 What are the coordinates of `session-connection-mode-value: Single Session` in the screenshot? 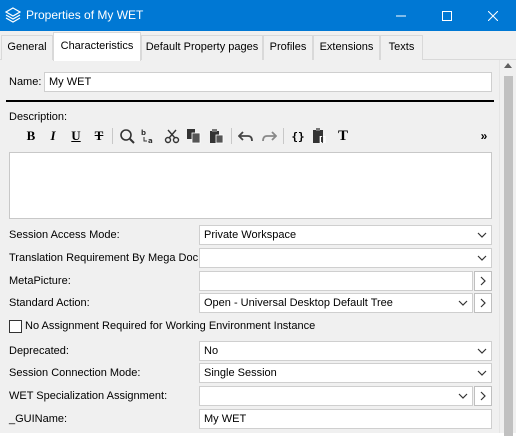 It's located at (240, 373).